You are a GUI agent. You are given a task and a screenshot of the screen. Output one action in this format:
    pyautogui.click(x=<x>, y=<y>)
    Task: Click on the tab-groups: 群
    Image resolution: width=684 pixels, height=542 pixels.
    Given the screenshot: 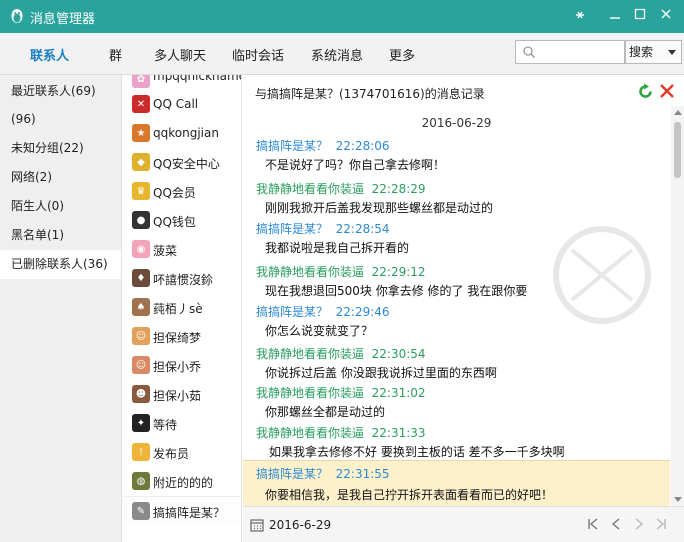 What is the action you would take?
    pyautogui.click(x=115, y=54)
    